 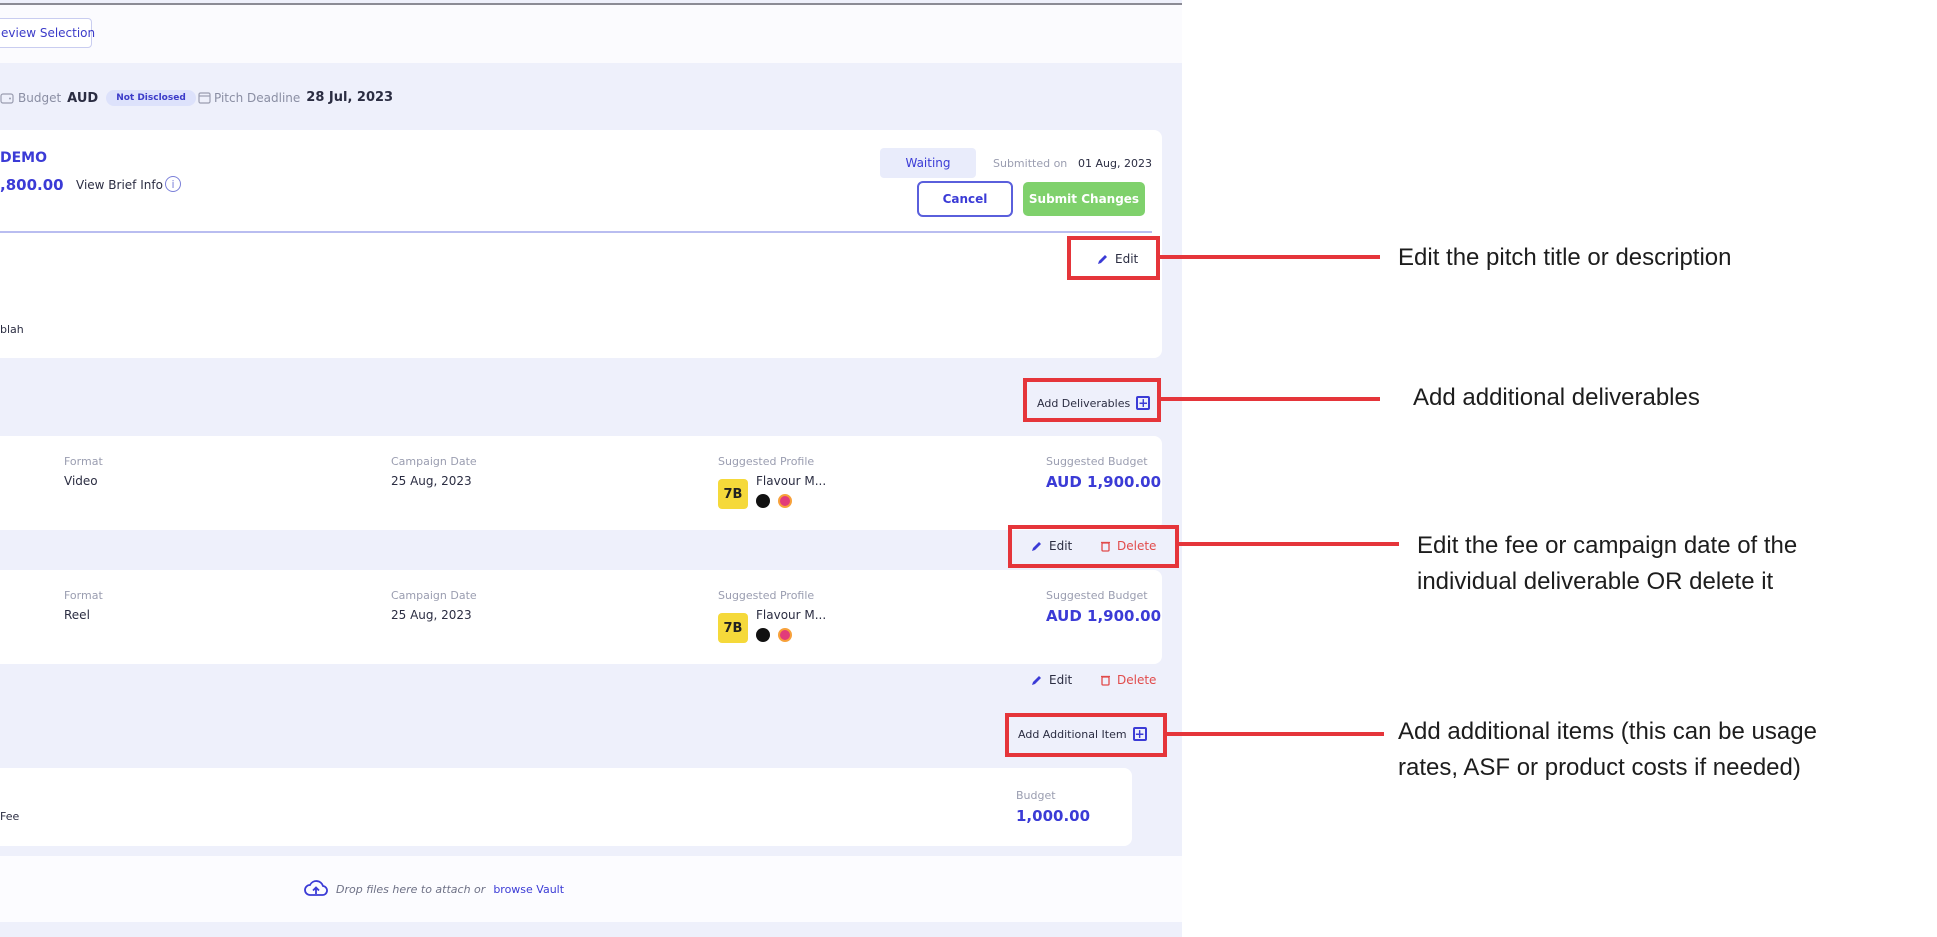 What do you see at coordinates (1093, 546) in the screenshot?
I see `annotation-box-edit-delete` at bounding box center [1093, 546].